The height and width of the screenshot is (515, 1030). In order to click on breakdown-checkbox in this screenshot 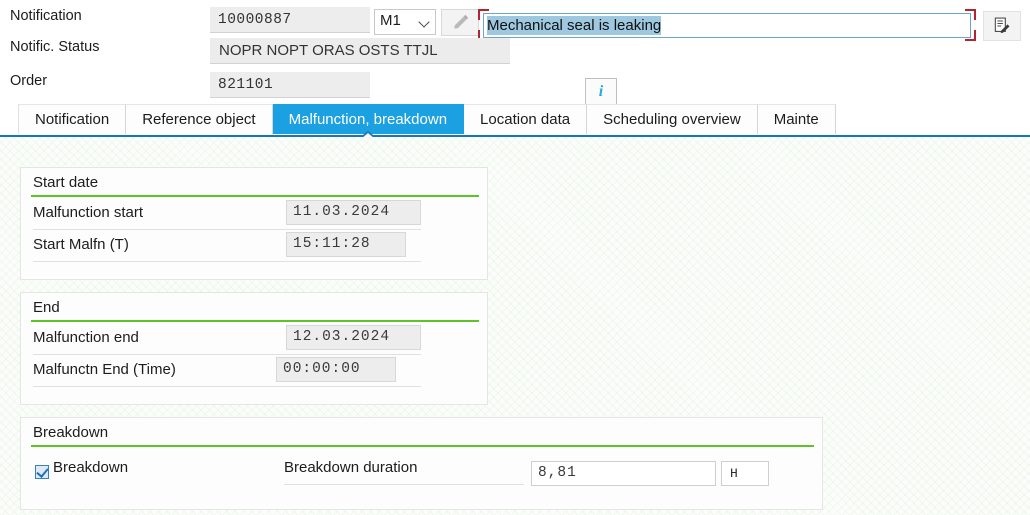, I will do `click(42, 472)`.